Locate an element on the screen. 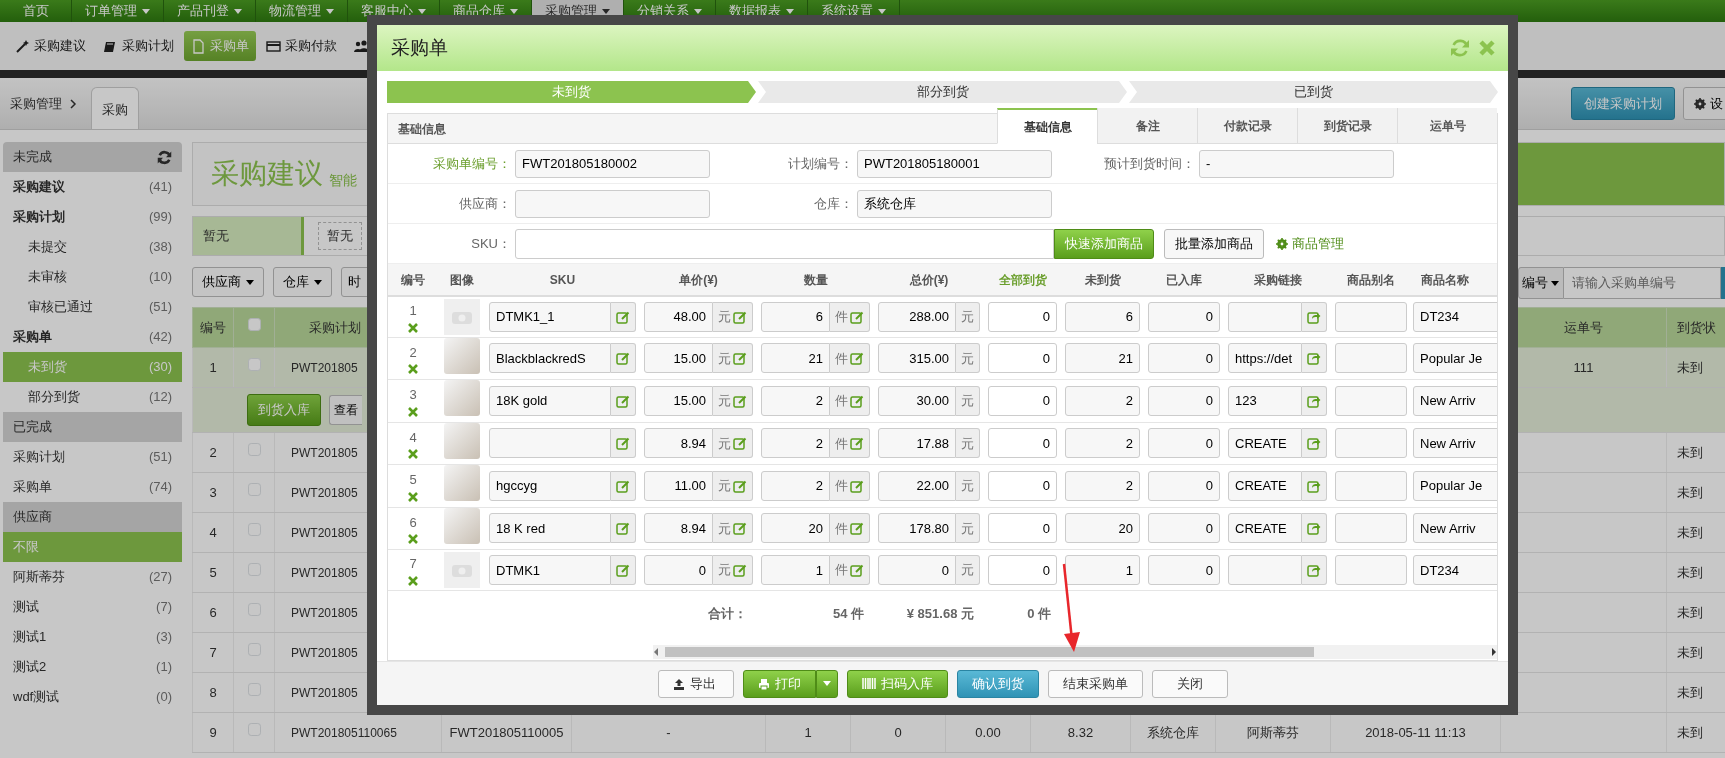 The width and height of the screenshot is (1725, 758). sidebar-item: 采购计划 (99) is located at coordinates (92, 217).